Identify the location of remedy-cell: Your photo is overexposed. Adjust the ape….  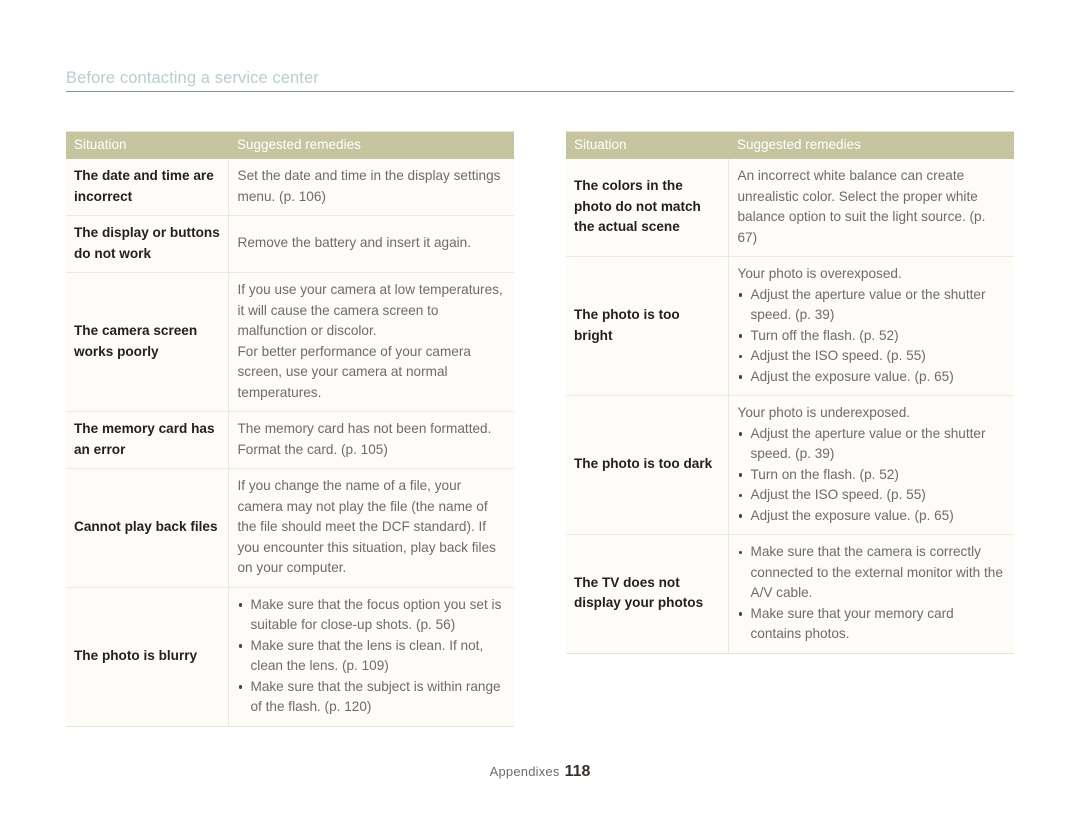
(871, 326).